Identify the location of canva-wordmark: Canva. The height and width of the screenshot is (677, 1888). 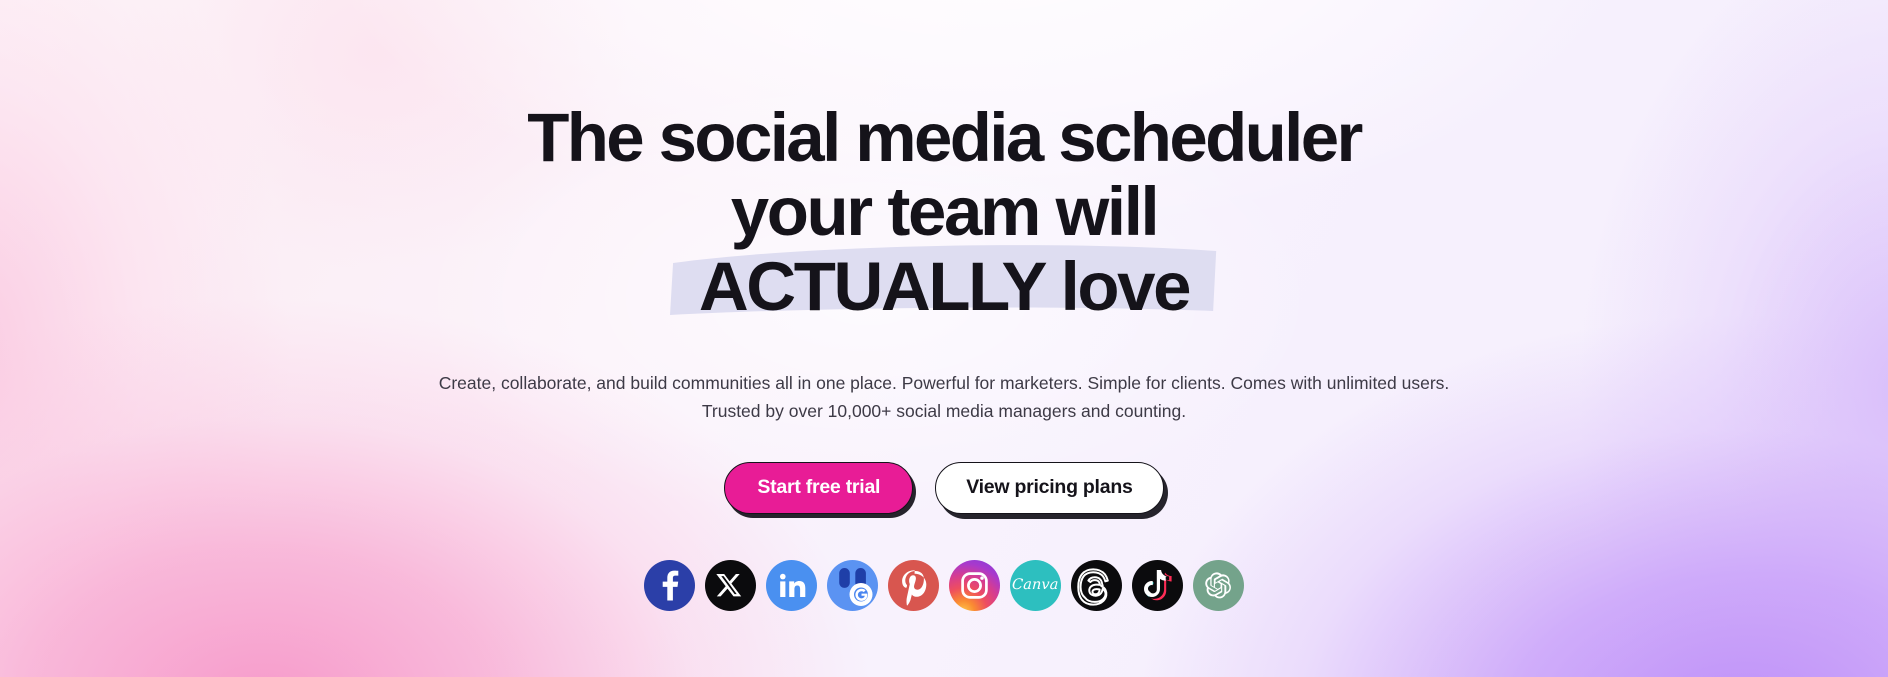
(1035, 585).